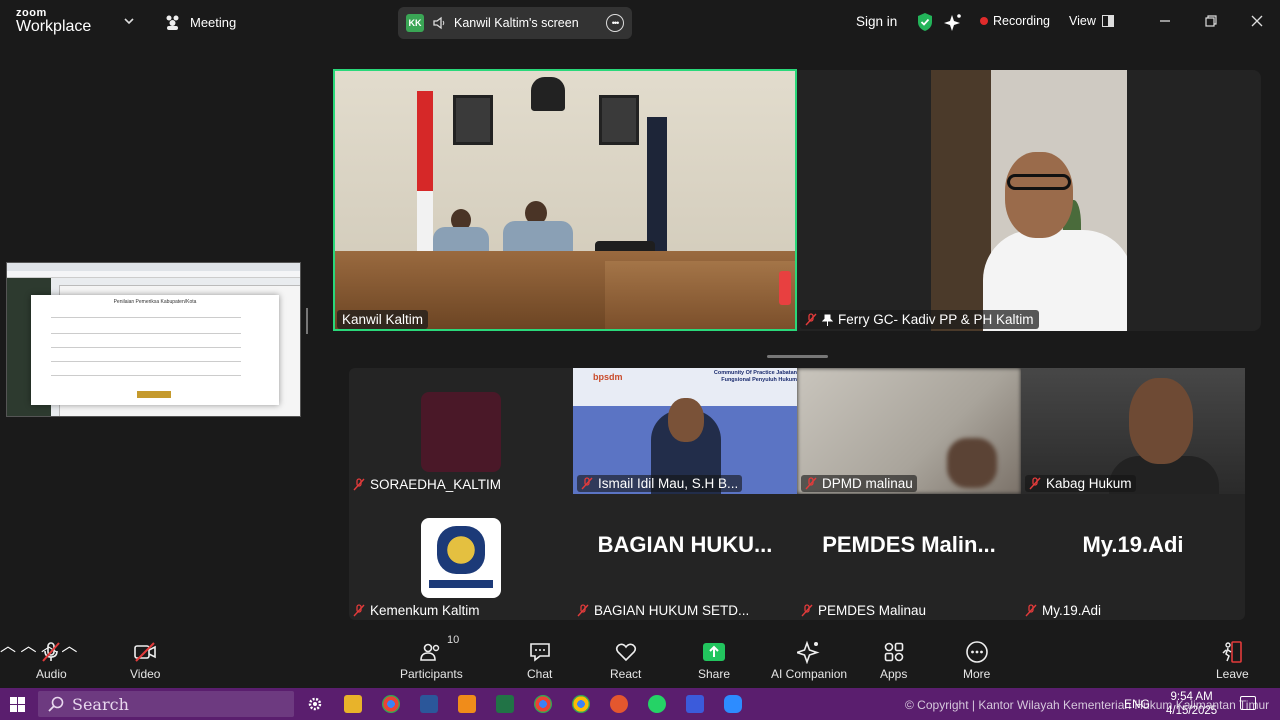 The width and height of the screenshot is (1280, 720). I want to click on participant-label: Kanwil Kaltim, so click(383, 319).